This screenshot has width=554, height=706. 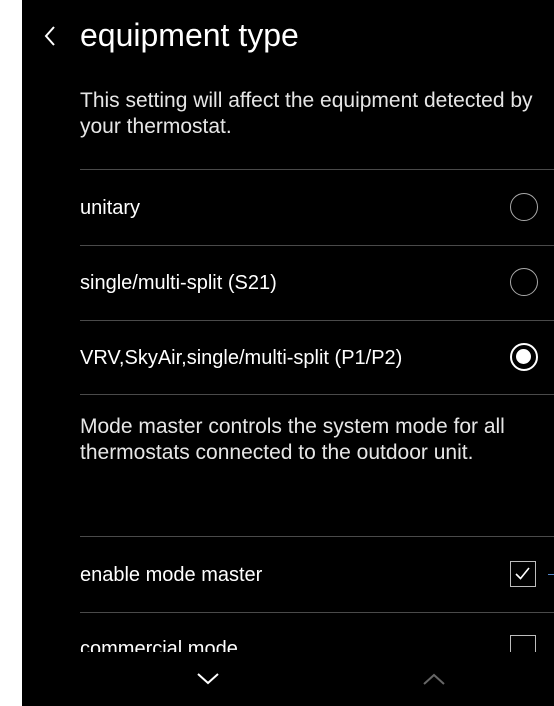 I want to click on option-vrv-skyair: VRV,SkyAir,single/multi-split (P1/P2), so click(x=317, y=359).